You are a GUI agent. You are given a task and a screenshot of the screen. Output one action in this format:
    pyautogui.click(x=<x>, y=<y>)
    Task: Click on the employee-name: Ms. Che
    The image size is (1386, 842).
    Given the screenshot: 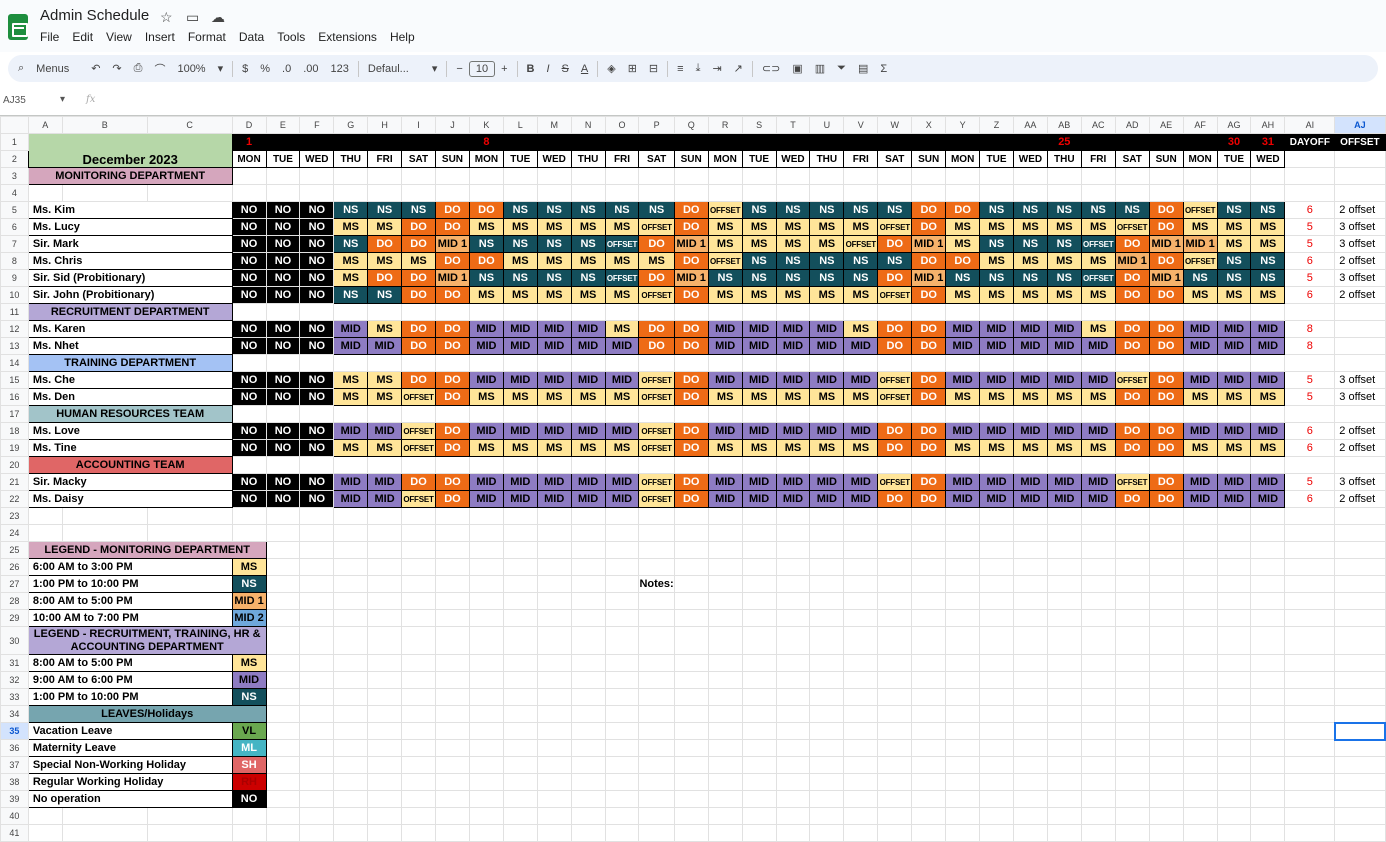 What is the action you would take?
    pyautogui.click(x=130, y=380)
    